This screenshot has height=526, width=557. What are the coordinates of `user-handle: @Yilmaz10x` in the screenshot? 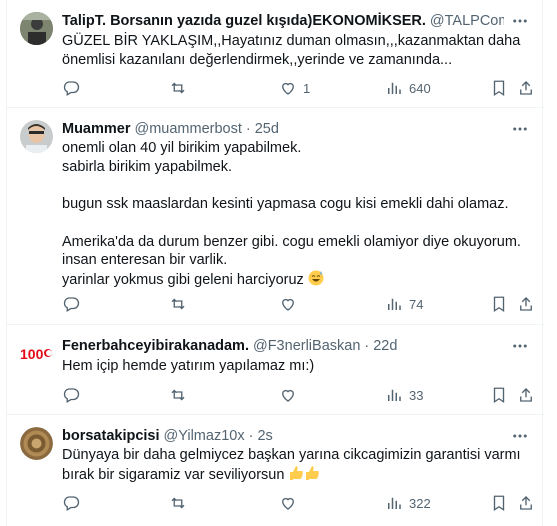 It's located at (204, 436).